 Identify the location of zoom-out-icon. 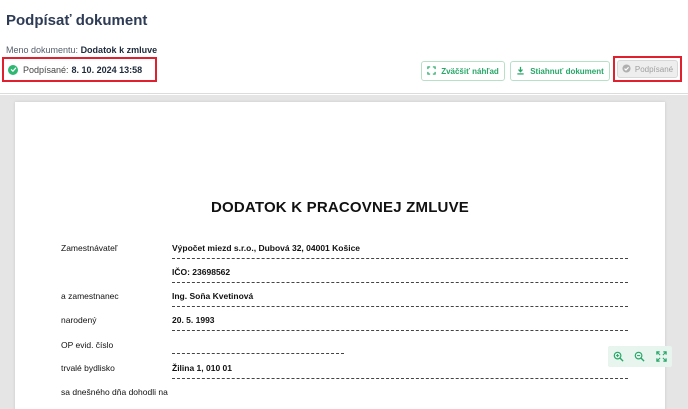
(640, 356).